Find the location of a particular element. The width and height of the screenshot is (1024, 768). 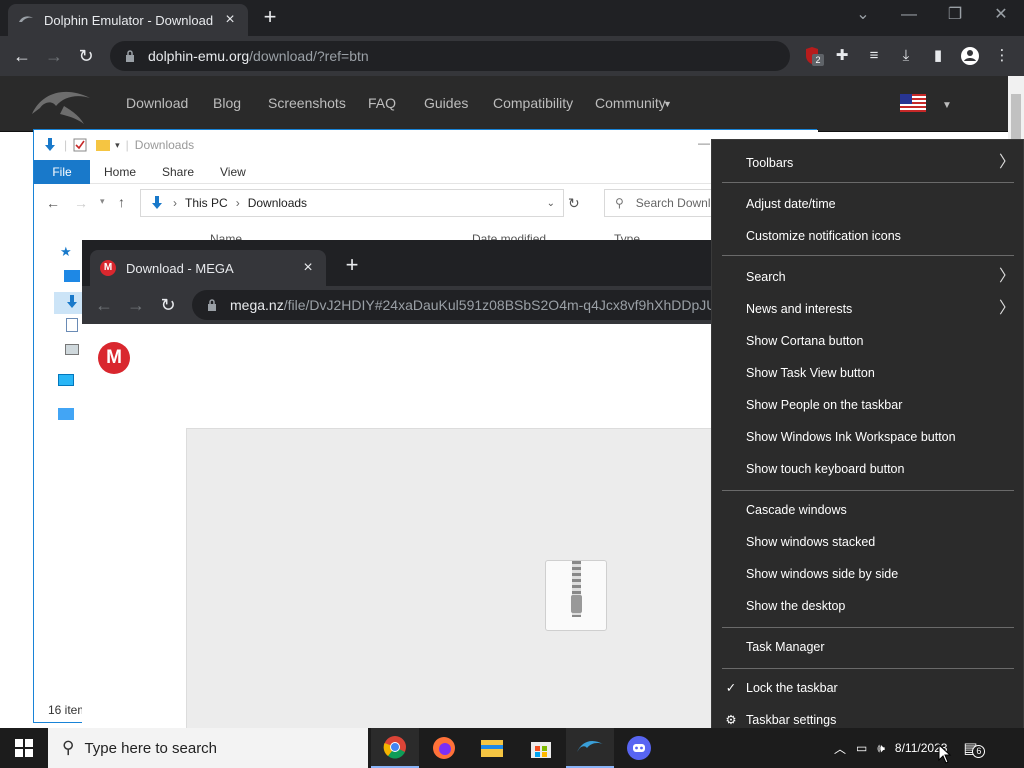

network-icon is located at coordinates (66, 414).